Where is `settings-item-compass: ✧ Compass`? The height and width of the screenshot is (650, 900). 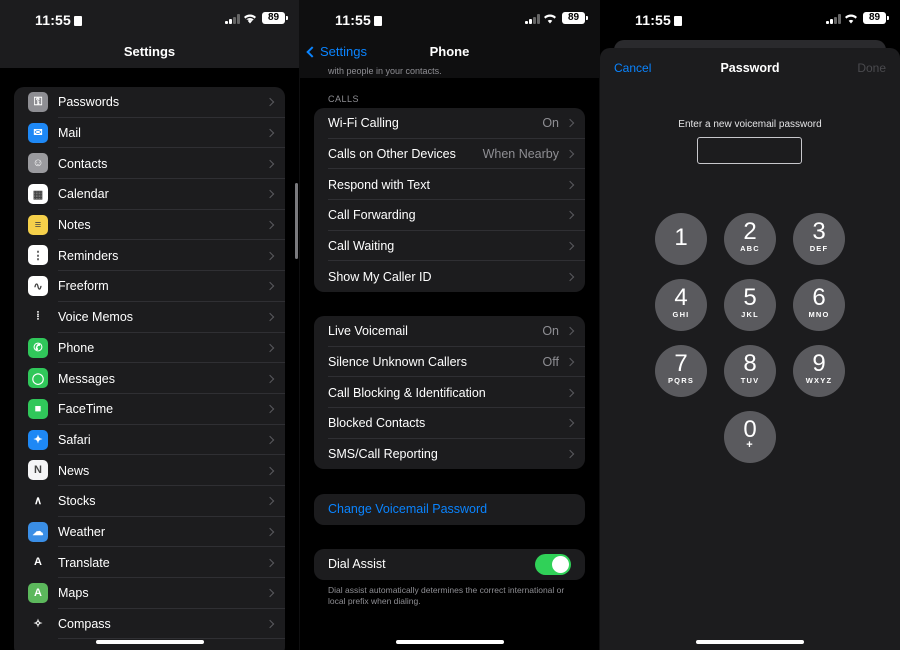
settings-item-compass: ✧ Compass is located at coordinates (149, 624).